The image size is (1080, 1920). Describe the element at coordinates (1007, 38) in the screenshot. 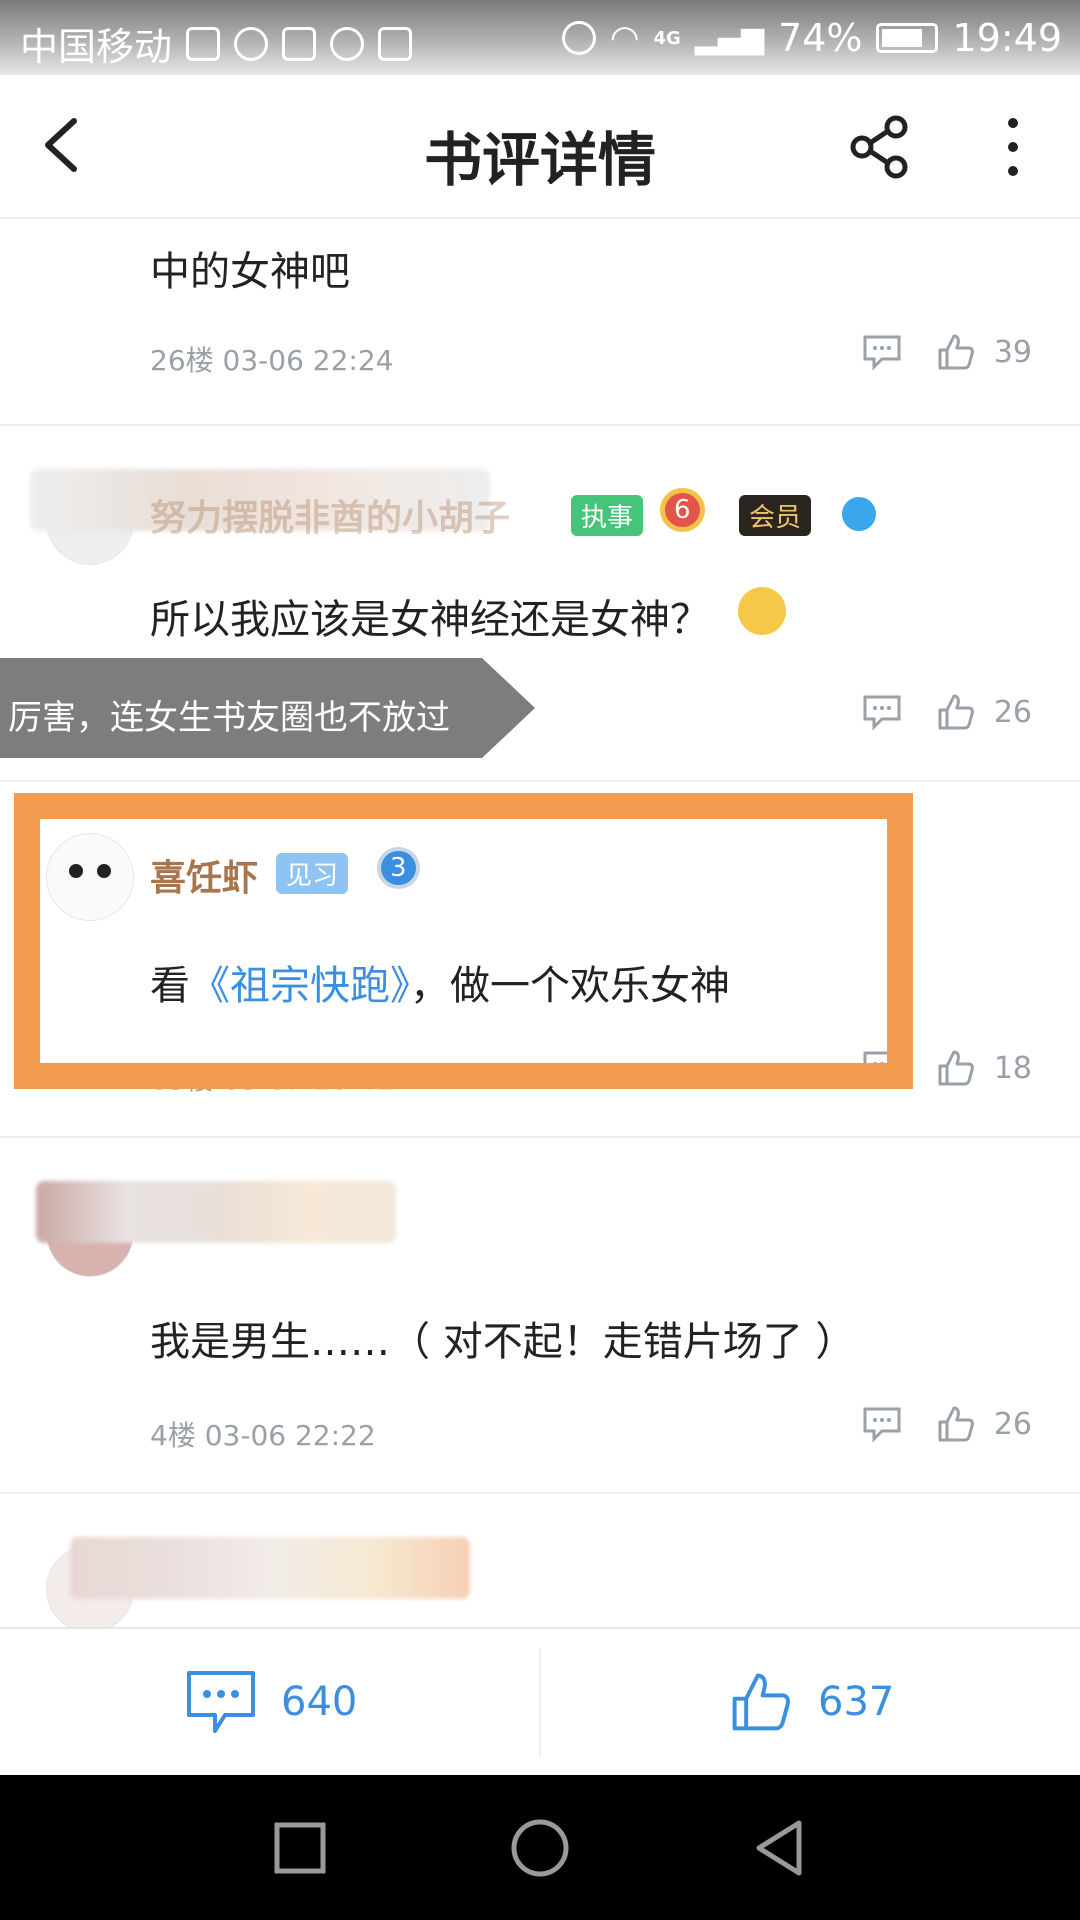

I see `clock: 19:49` at that location.